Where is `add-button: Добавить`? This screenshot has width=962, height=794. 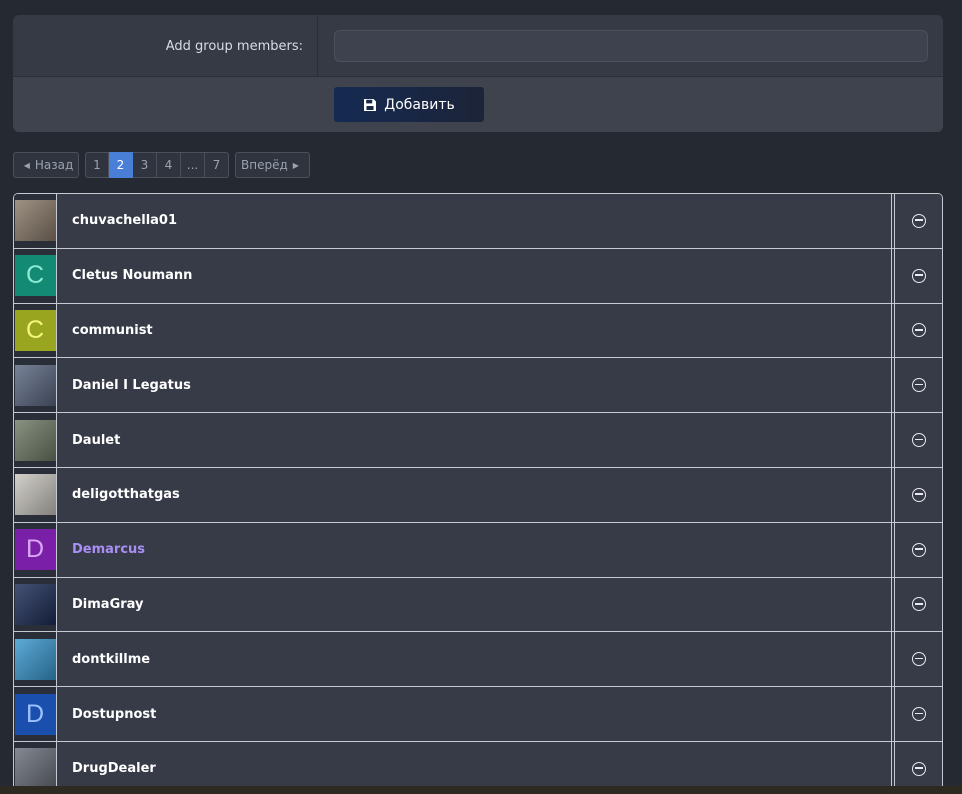 add-button: Добавить is located at coordinates (409, 104).